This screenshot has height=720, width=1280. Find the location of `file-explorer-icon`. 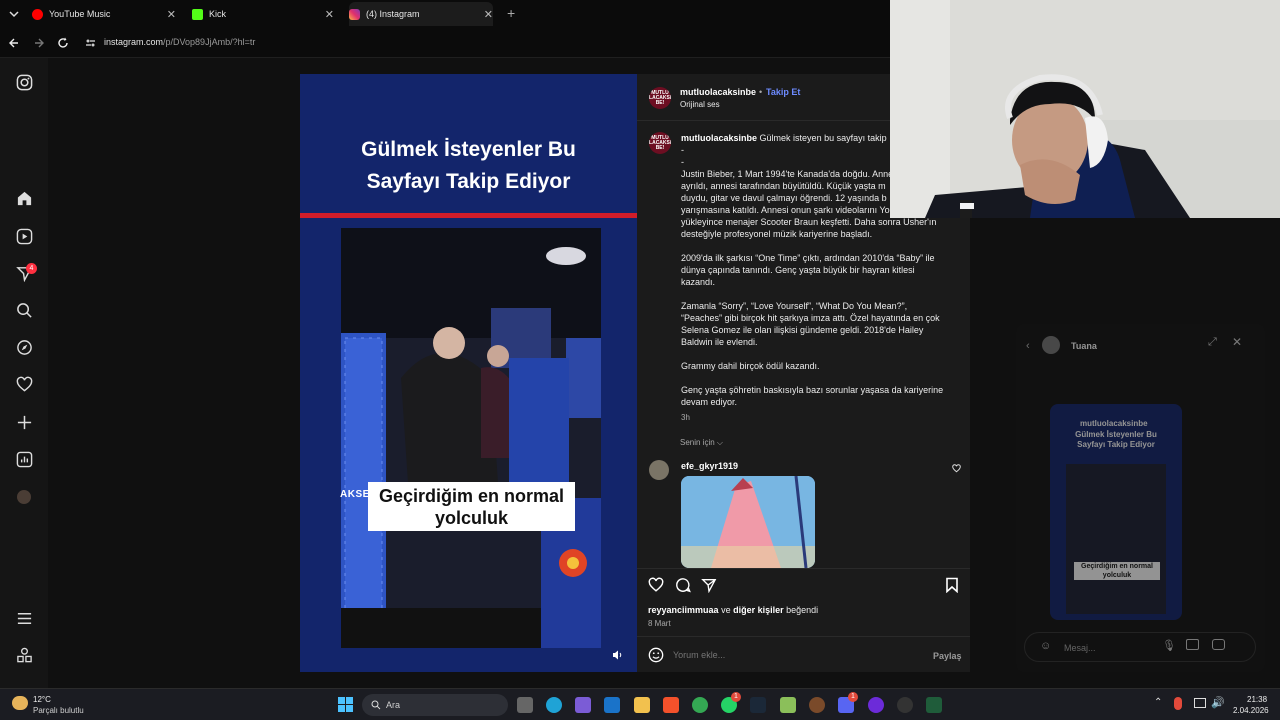

file-explorer-icon is located at coordinates (642, 705).